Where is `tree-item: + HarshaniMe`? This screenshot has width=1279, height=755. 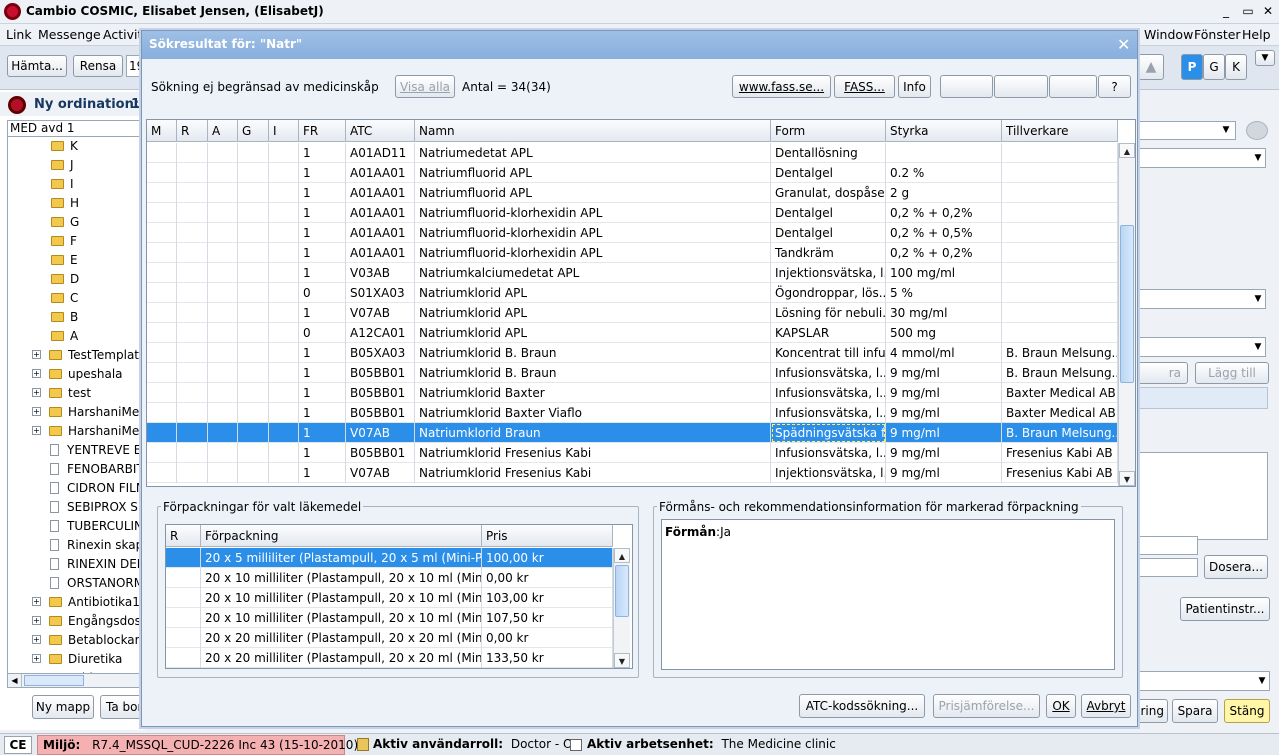 tree-item: + HarshaniMe is located at coordinates (85, 411).